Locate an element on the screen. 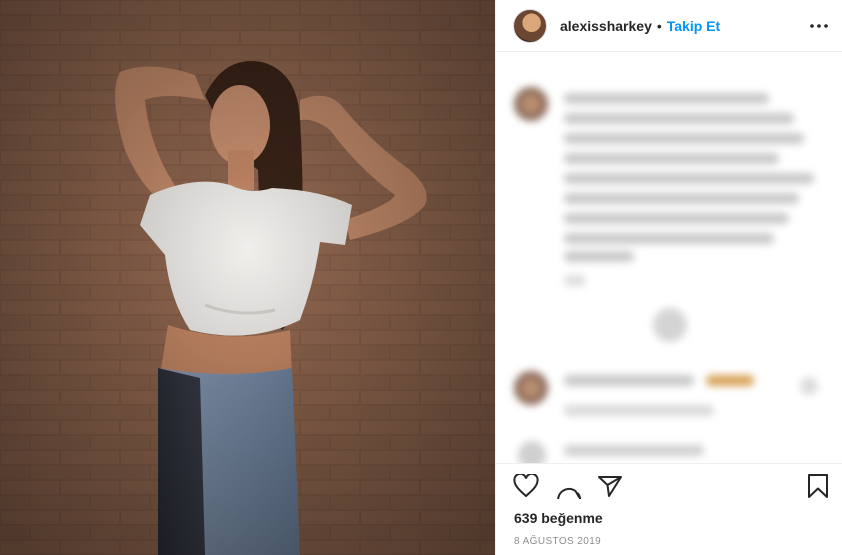 The image size is (842, 555). follow-button: Takip Et is located at coordinates (693, 26).